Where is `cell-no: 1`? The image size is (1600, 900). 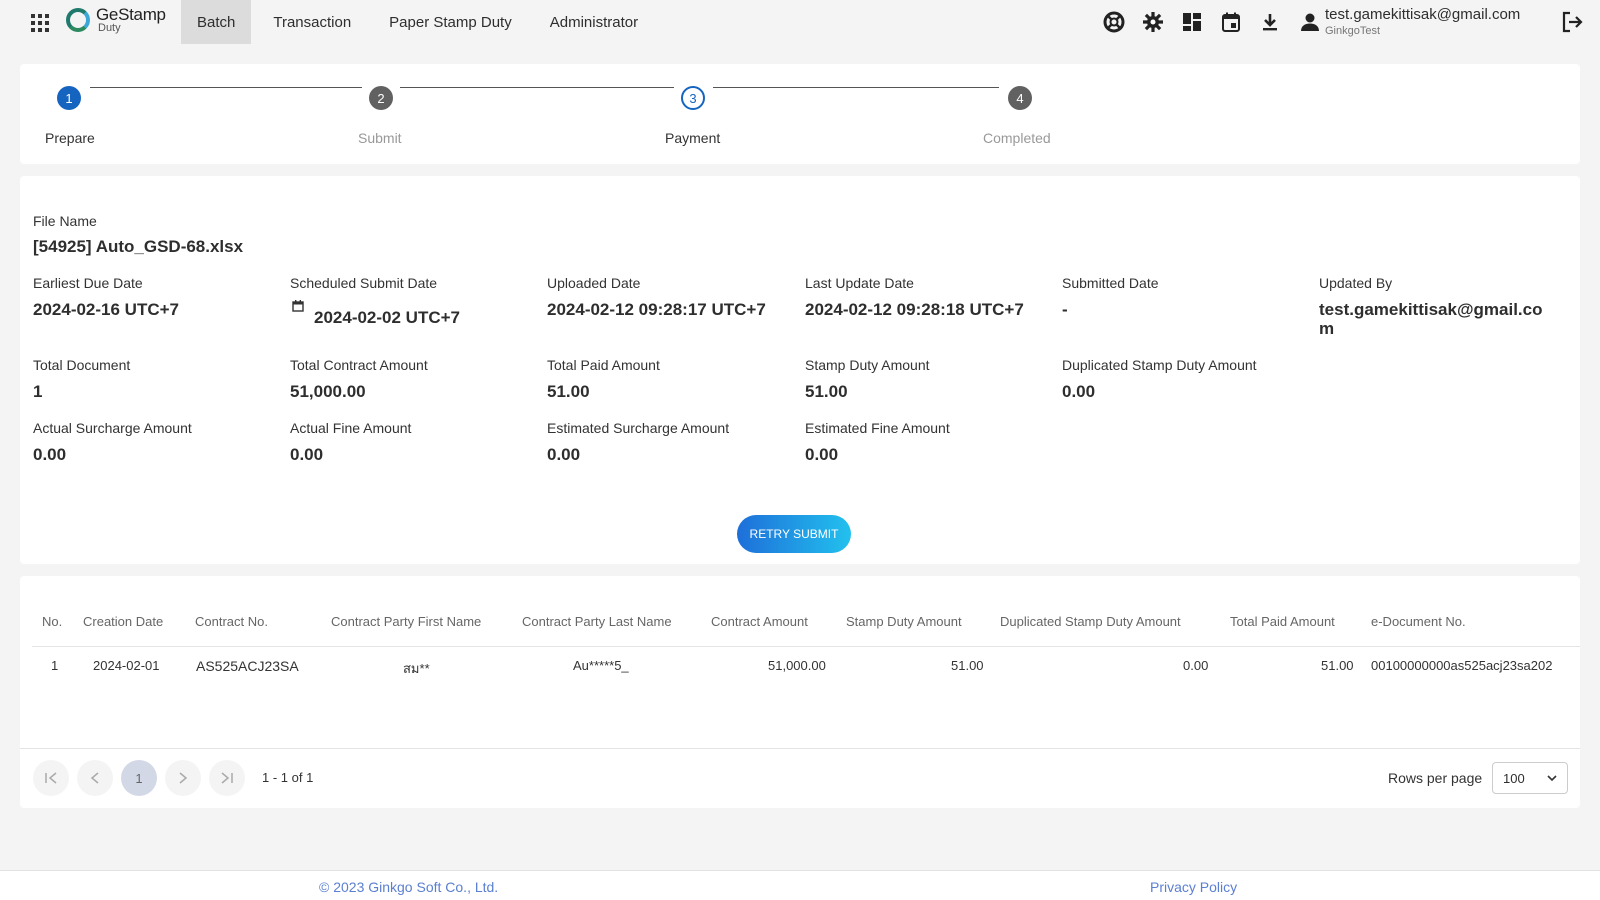 cell-no: 1 is located at coordinates (55, 665).